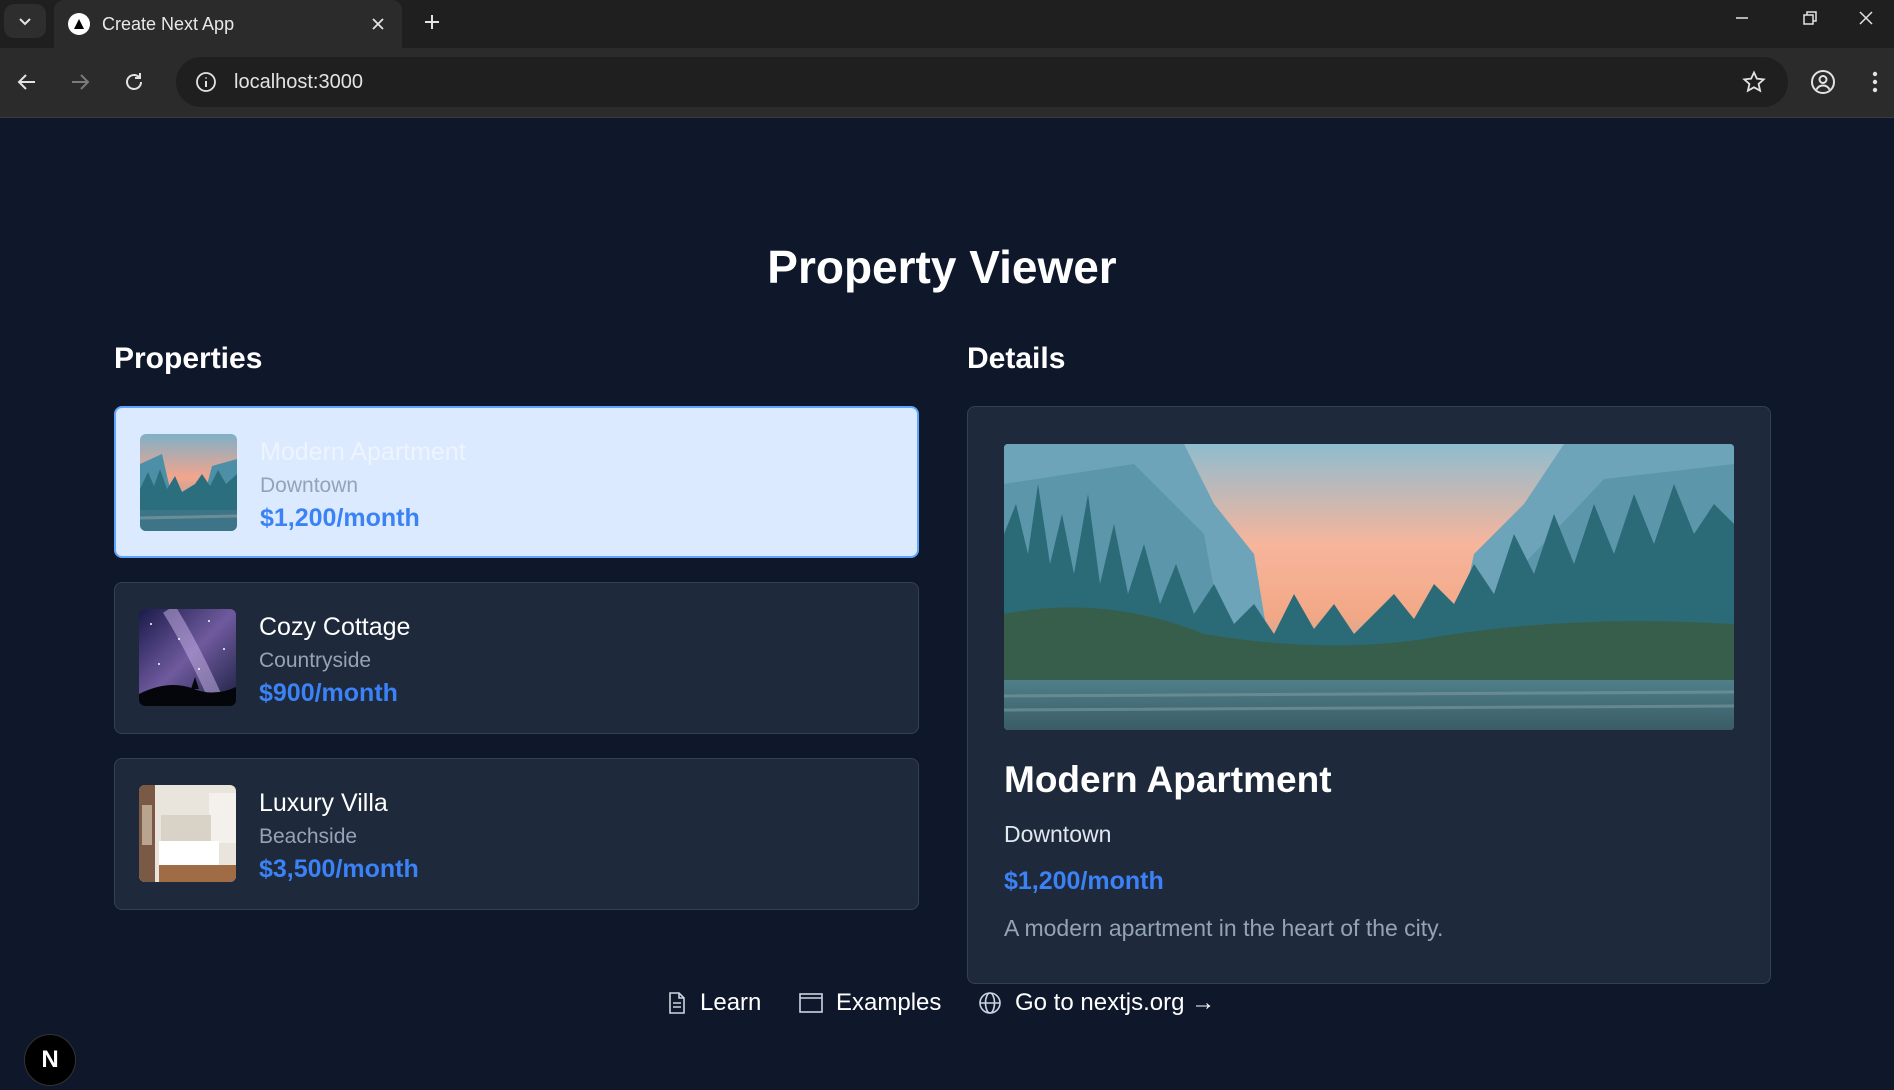 The width and height of the screenshot is (1894, 1090). Describe the element at coordinates (811, 1003) in the screenshot. I see `window-icon` at that location.